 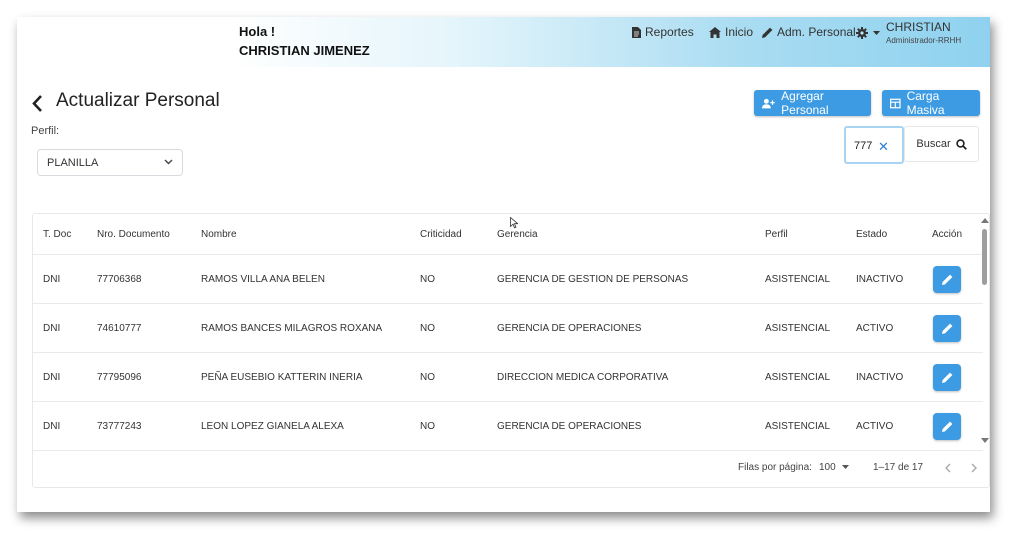 I want to click on table-scrollbar, so click(x=985, y=332).